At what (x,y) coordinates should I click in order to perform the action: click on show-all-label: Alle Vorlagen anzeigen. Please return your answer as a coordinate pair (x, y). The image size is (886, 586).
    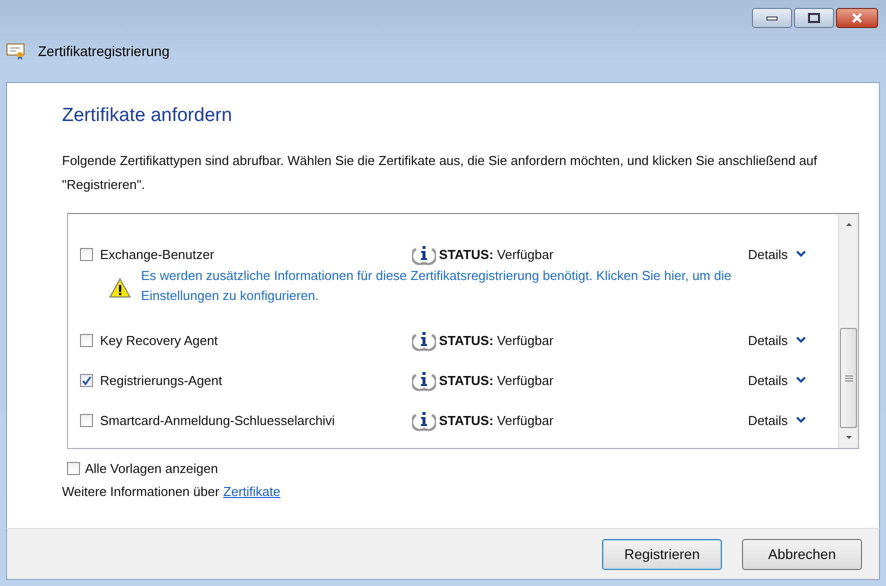
    Looking at the image, I should click on (151, 468).